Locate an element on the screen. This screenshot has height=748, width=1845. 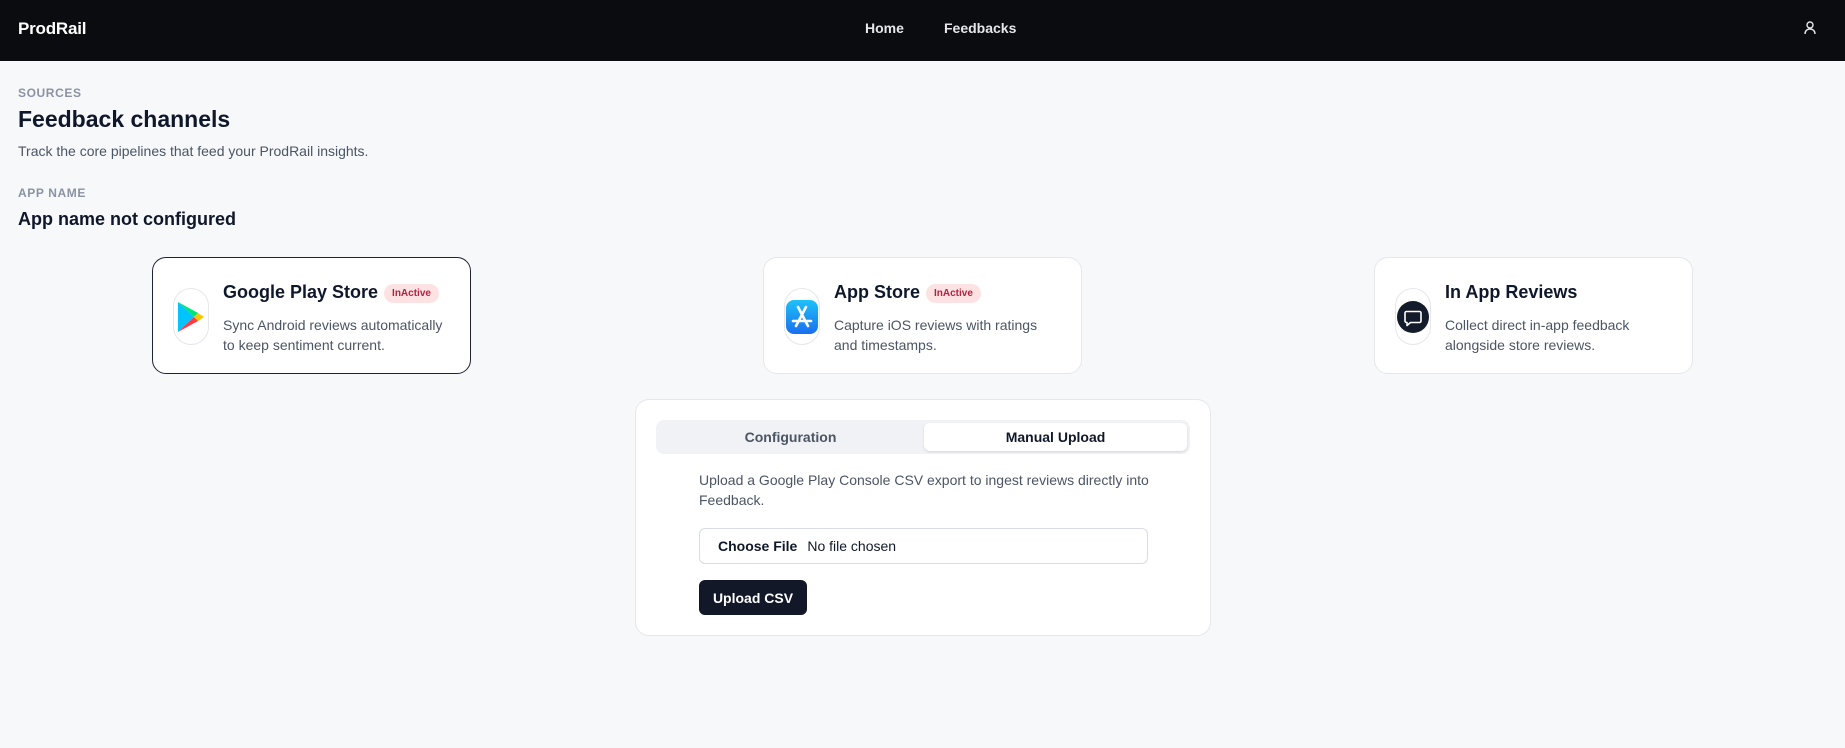
upload-csv-button: Upload CSV is located at coordinates (753, 597).